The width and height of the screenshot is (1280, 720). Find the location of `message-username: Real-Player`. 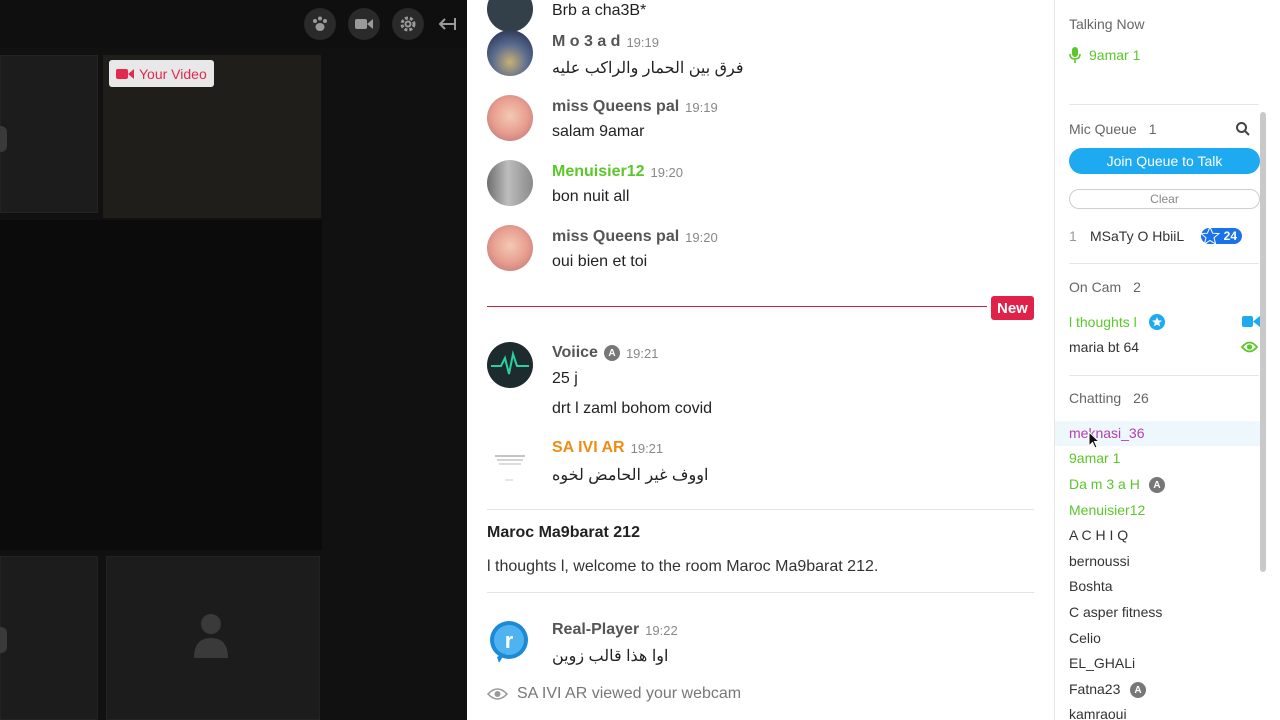

message-username: Real-Player is located at coordinates (595, 630).